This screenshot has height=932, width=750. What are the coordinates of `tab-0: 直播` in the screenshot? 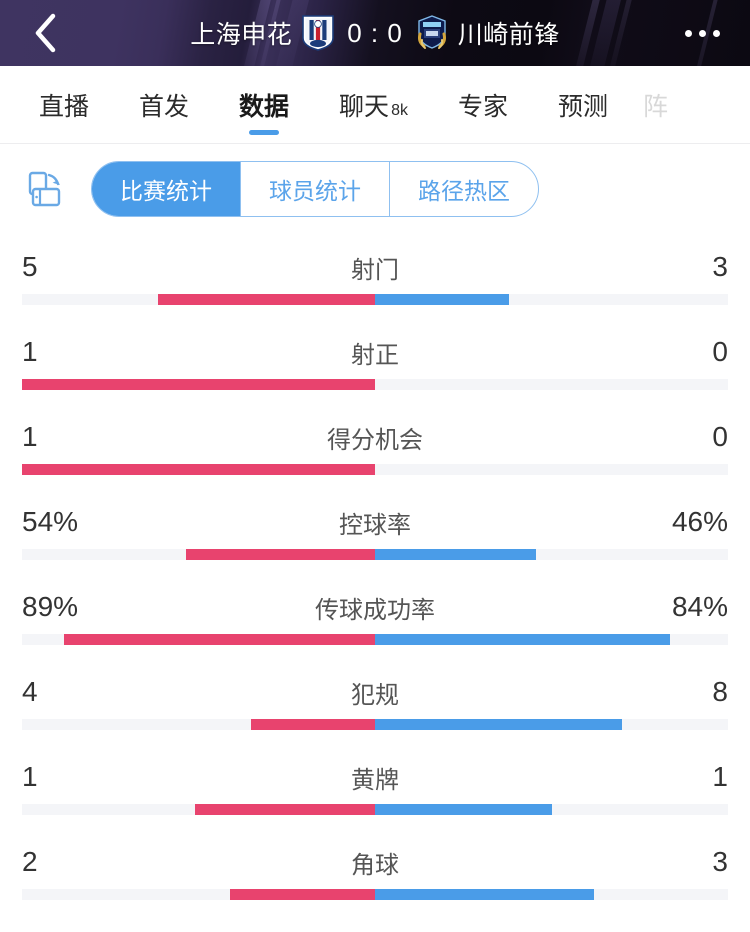 It's located at (64, 104).